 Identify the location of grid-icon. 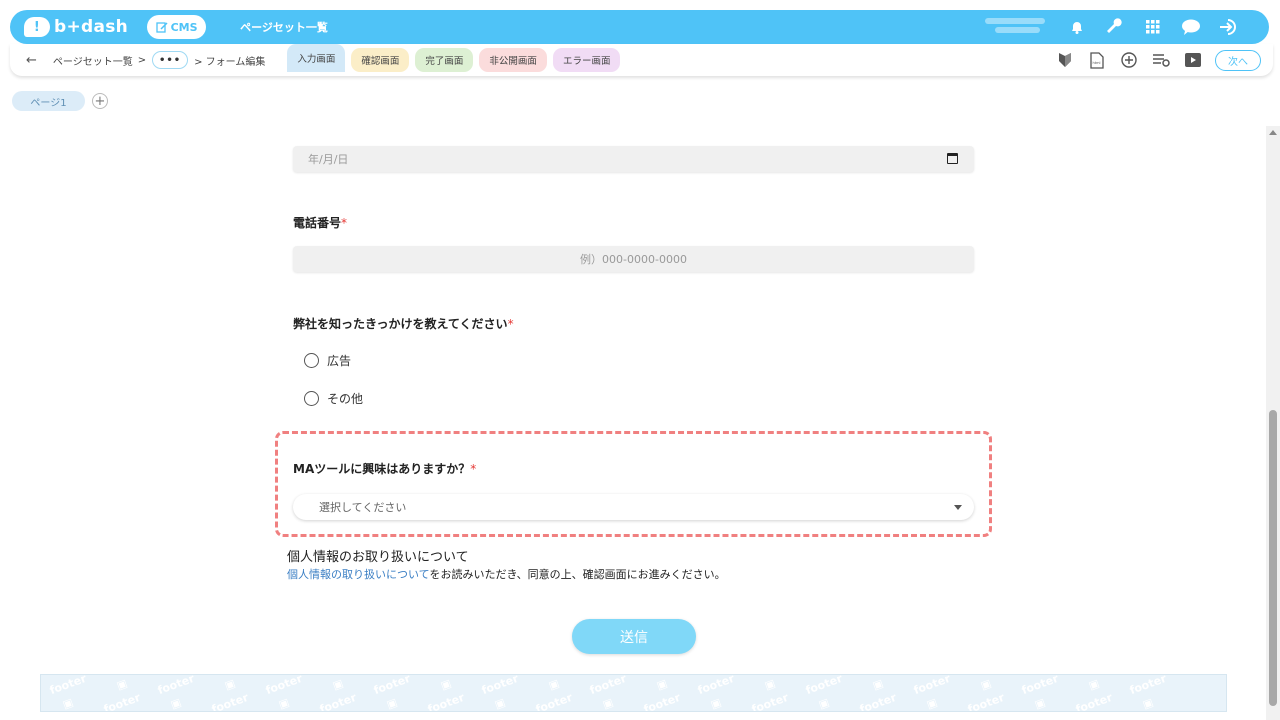
(1153, 27).